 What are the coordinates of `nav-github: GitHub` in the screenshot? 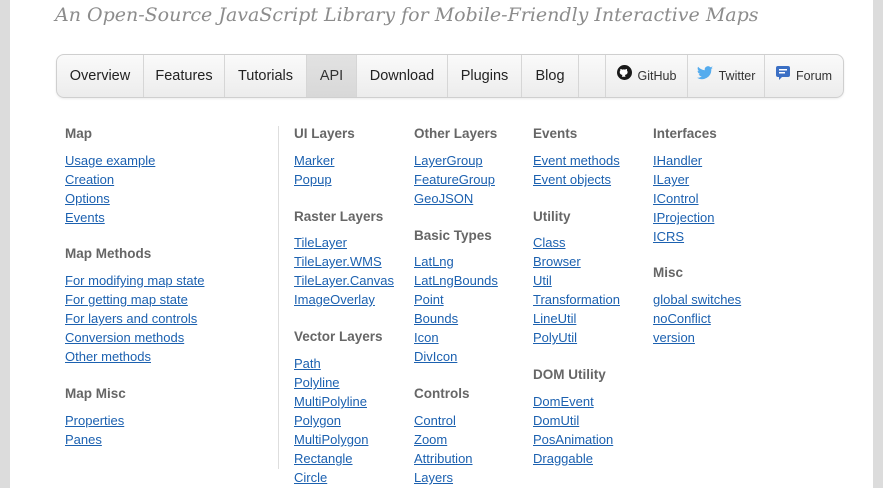 It's located at (647, 76).